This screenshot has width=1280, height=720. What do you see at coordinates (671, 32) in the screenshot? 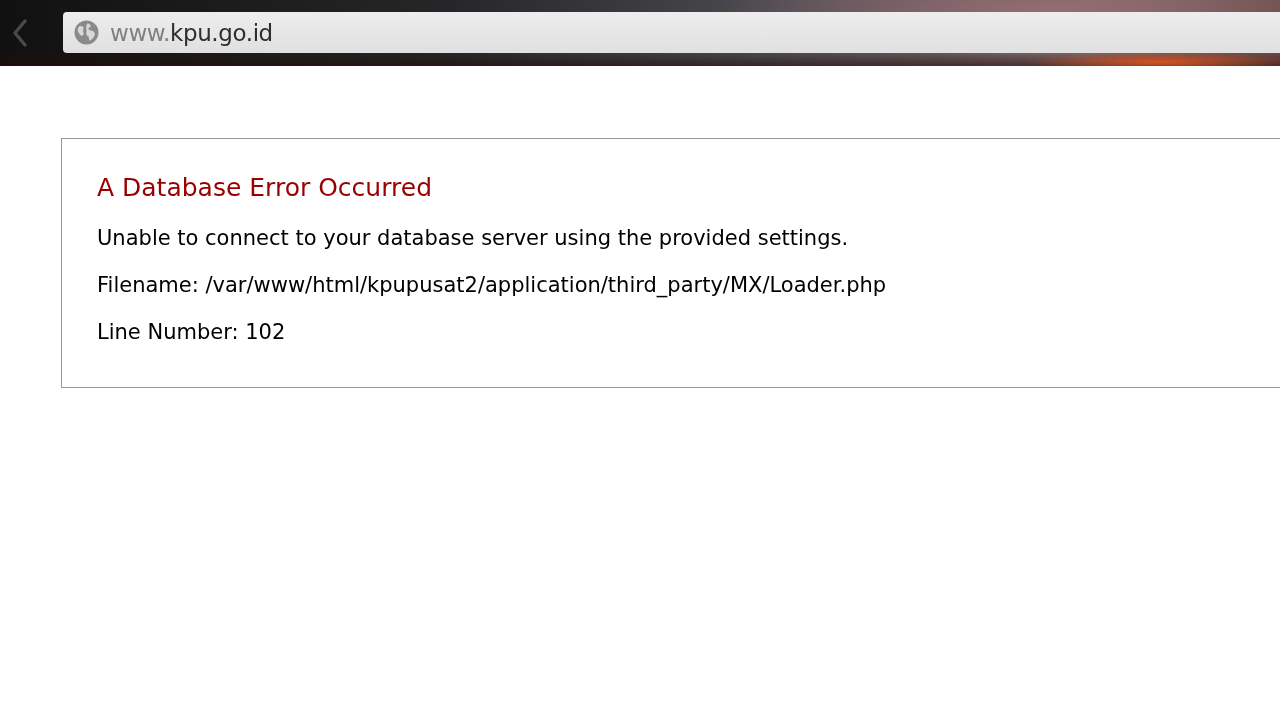
I see `address-bar: www.kpu.go.id` at bounding box center [671, 32].